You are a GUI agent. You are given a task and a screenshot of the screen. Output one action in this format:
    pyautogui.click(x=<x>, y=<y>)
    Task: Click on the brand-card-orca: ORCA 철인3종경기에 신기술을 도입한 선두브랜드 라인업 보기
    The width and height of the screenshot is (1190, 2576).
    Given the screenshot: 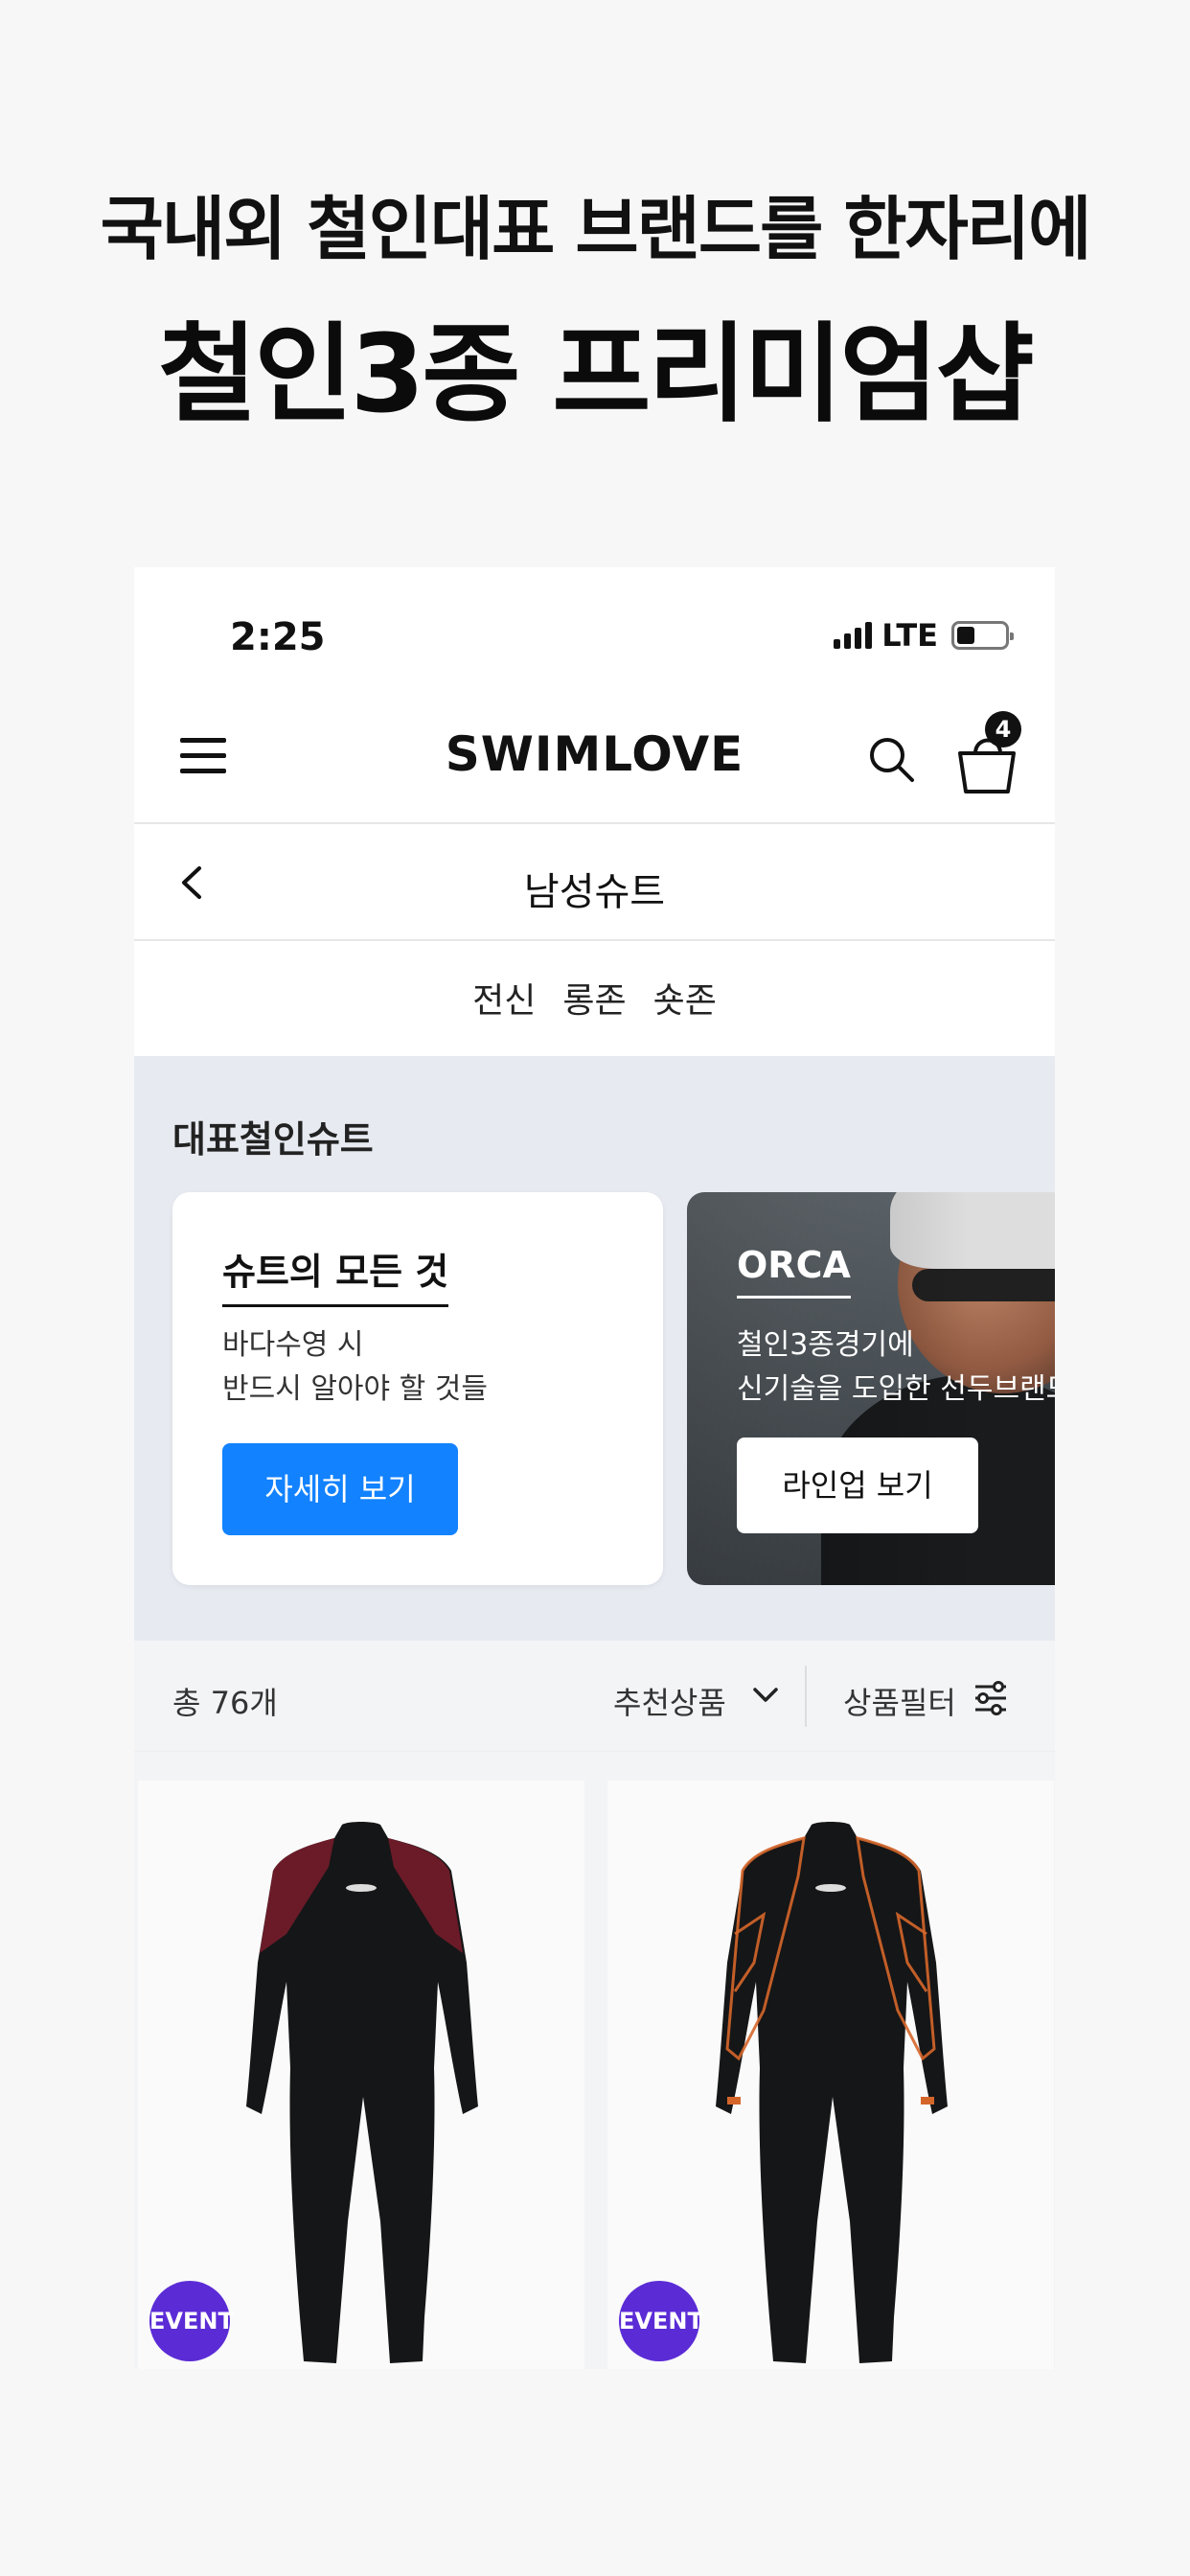 What is the action you would take?
    pyautogui.click(x=871, y=1388)
    